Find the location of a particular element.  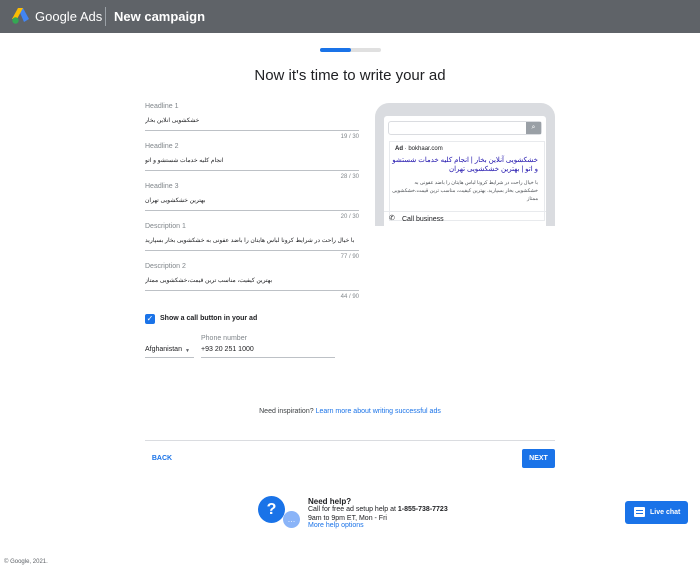

field-label: Description 2 is located at coordinates (165, 266).